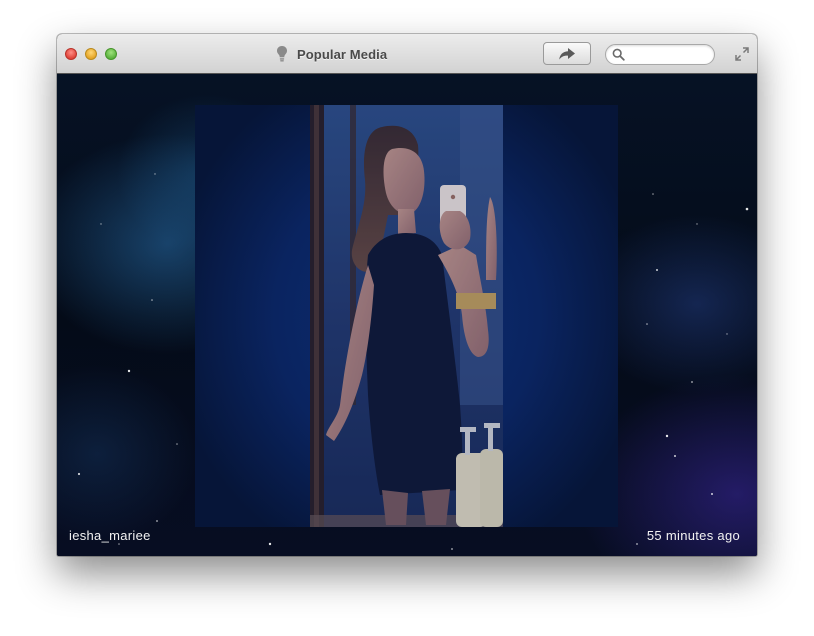 The width and height of the screenshot is (814, 636). What do you see at coordinates (71, 54) in the screenshot?
I see `close-window-button` at bounding box center [71, 54].